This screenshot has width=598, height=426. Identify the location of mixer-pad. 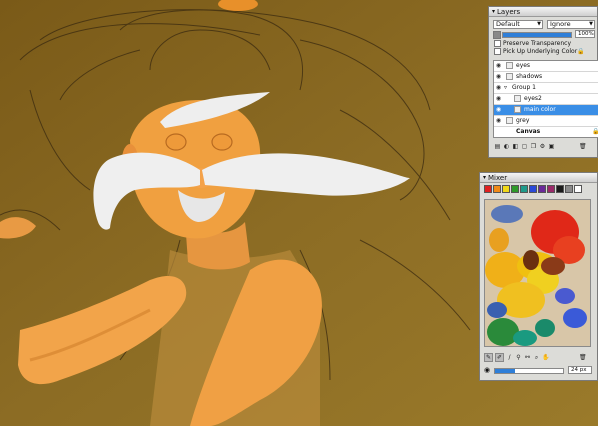
(537, 273).